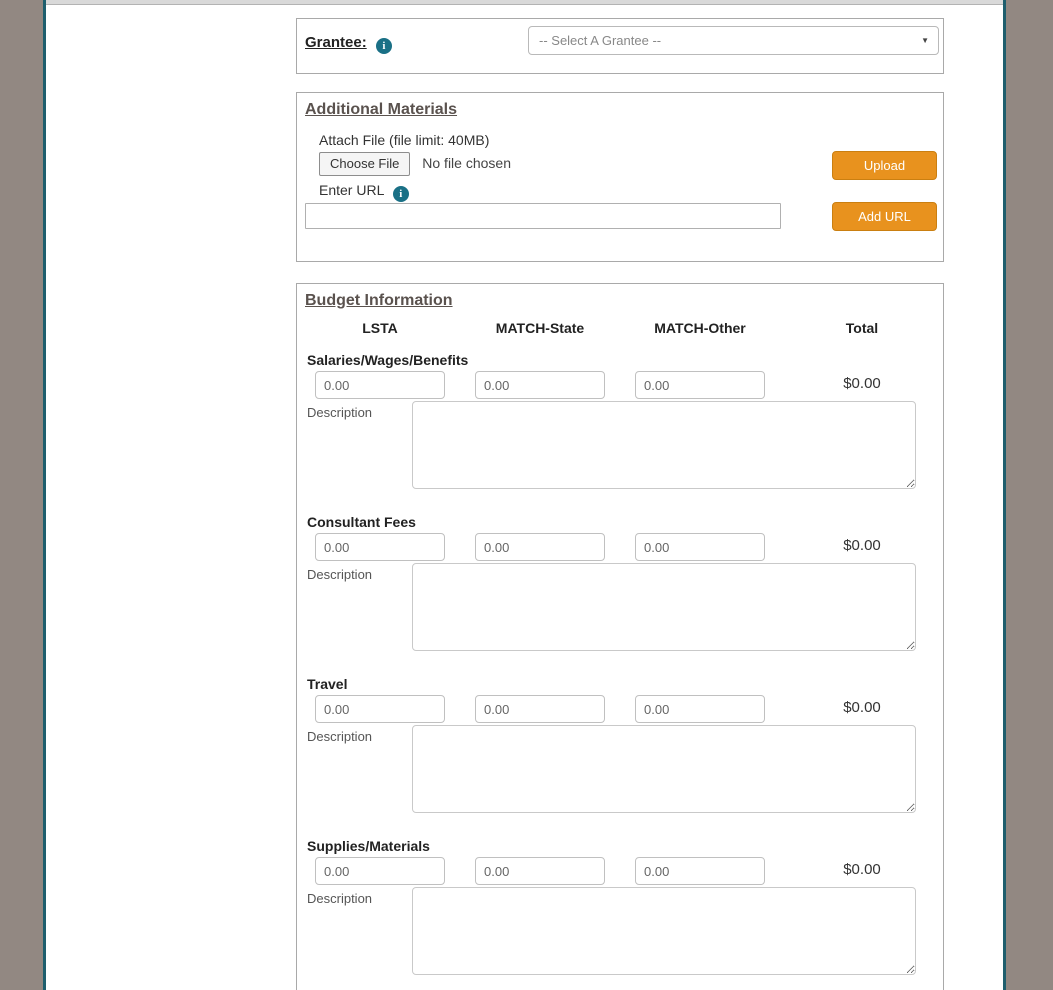 Image resolution: width=1053 pixels, height=990 pixels. I want to click on attach-file-label: Attach File (file limit: 40MB), so click(404, 140).